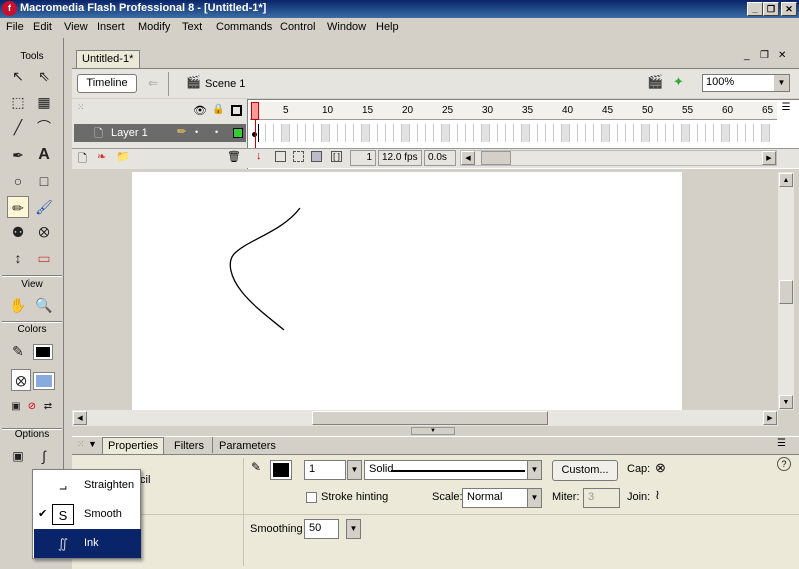 The height and width of the screenshot is (569, 799). I want to click on tab-properties: Properties, so click(133, 446).